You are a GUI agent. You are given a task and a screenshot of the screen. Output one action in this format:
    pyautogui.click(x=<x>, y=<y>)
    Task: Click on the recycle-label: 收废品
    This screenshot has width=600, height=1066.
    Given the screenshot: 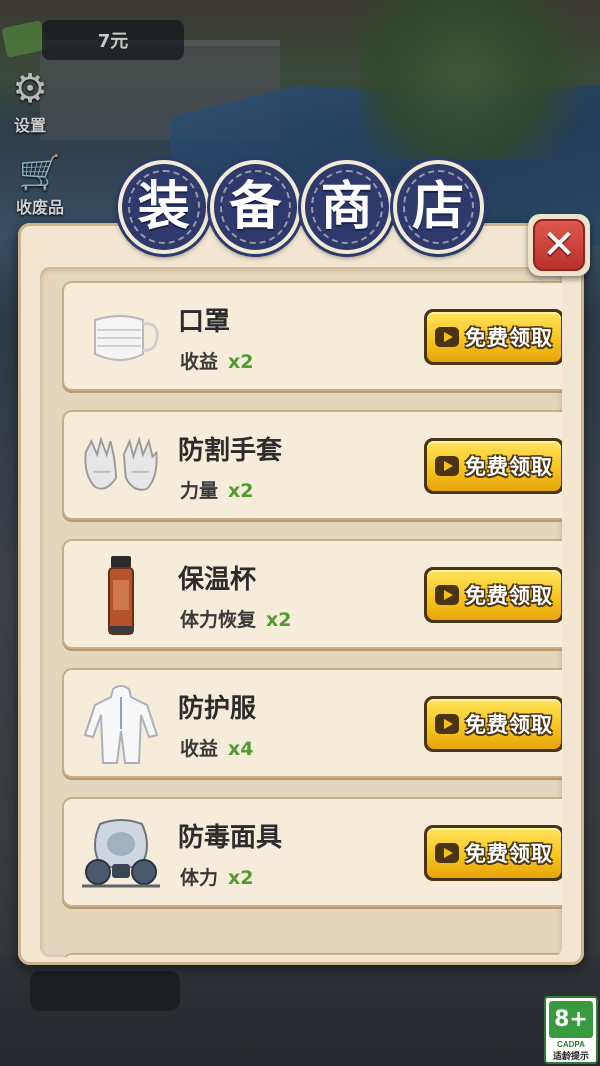 What is the action you would take?
    pyautogui.click(x=39, y=207)
    